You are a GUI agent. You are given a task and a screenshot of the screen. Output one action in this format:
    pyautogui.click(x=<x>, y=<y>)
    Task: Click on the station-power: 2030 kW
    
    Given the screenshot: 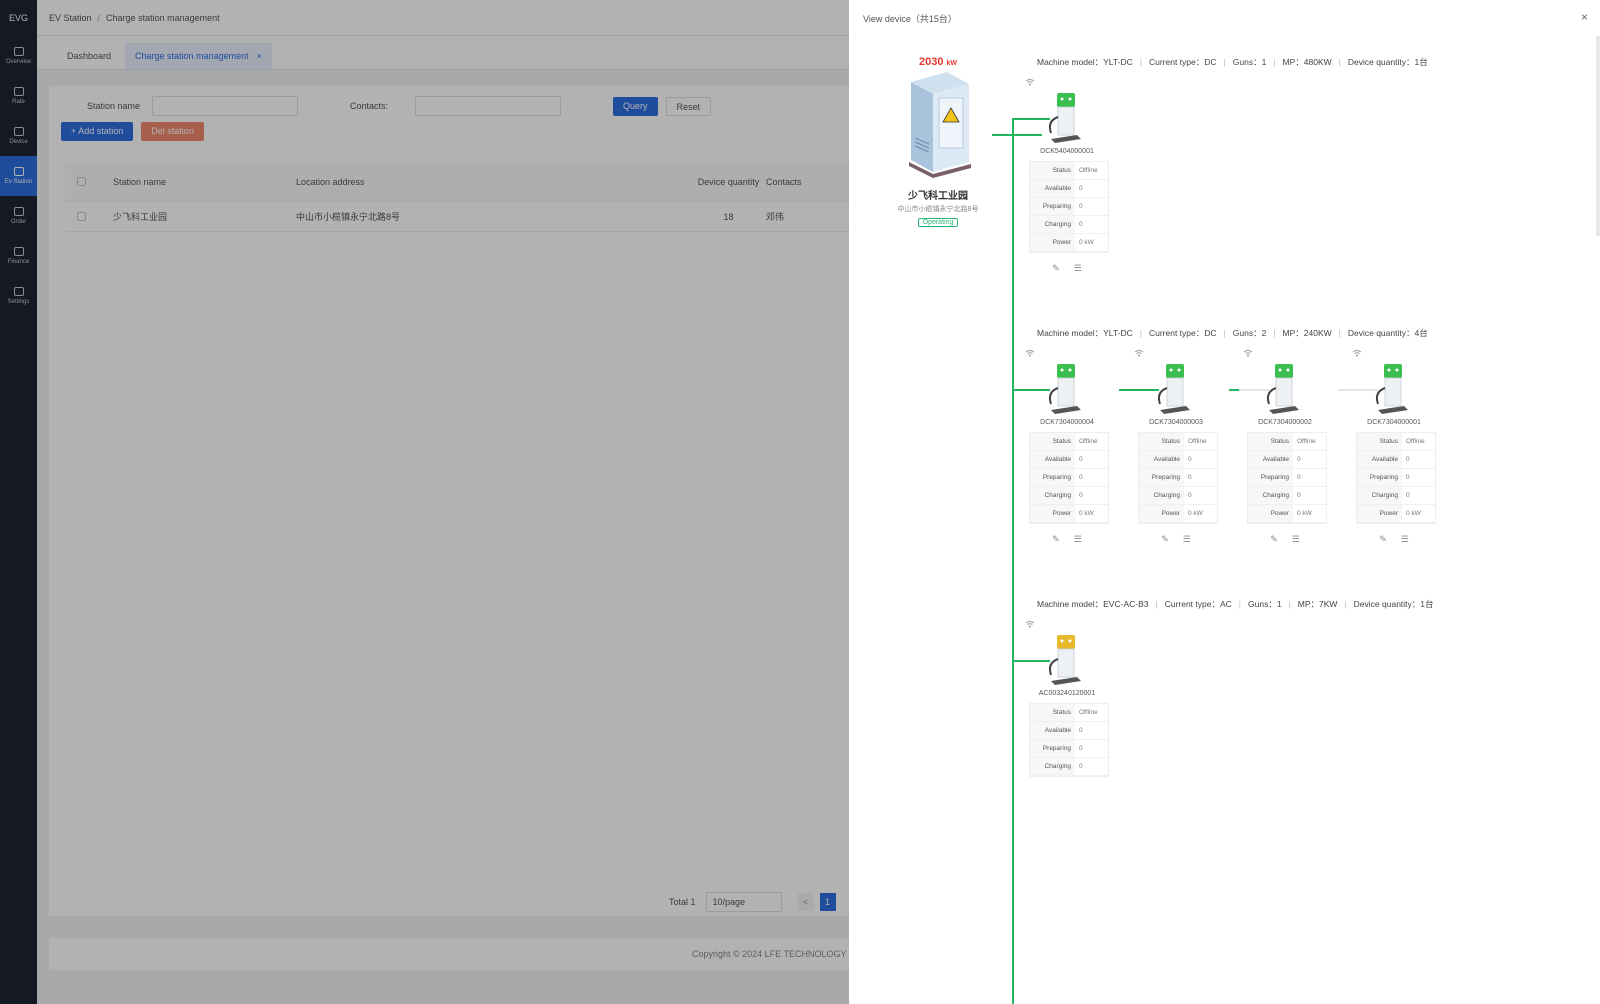 What is the action you would take?
    pyautogui.click(x=938, y=62)
    